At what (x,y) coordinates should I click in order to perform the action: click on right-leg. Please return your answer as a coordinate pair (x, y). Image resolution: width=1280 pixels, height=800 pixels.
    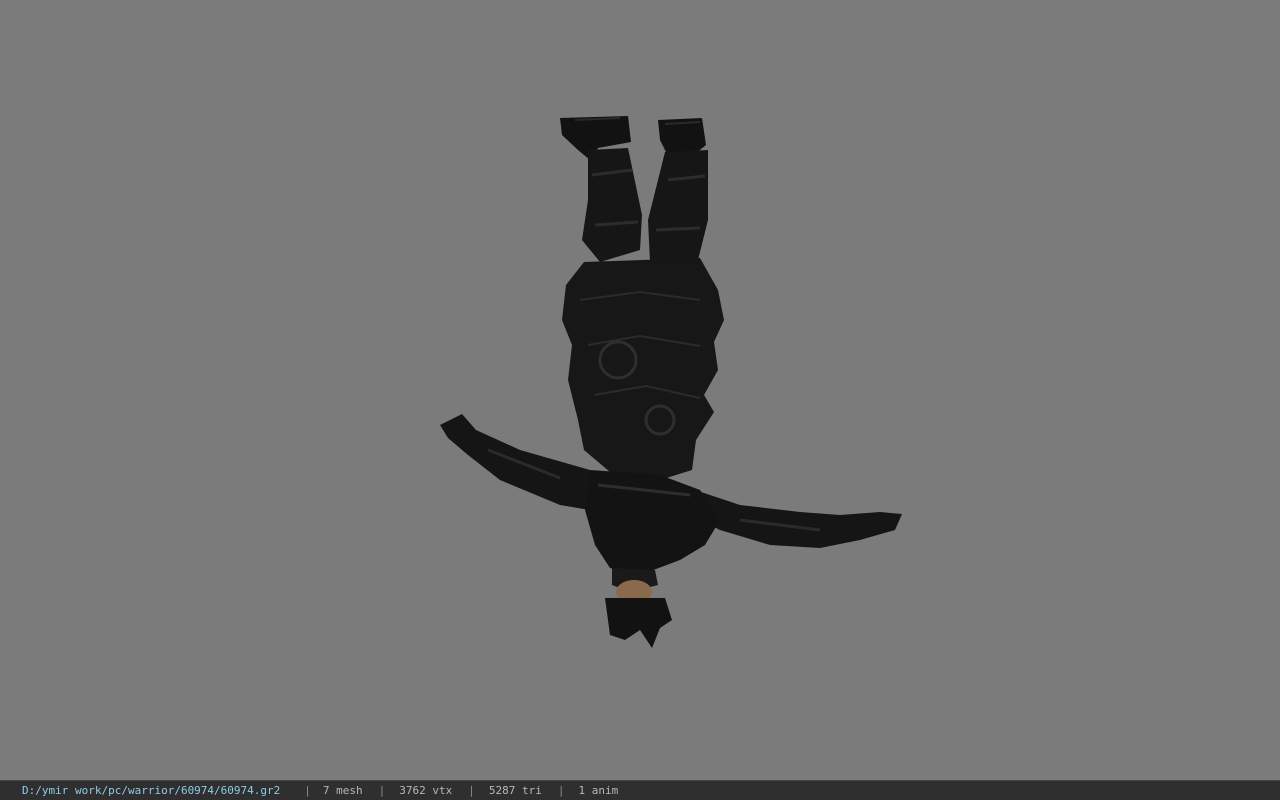
    Looking at the image, I should click on (678, 206).